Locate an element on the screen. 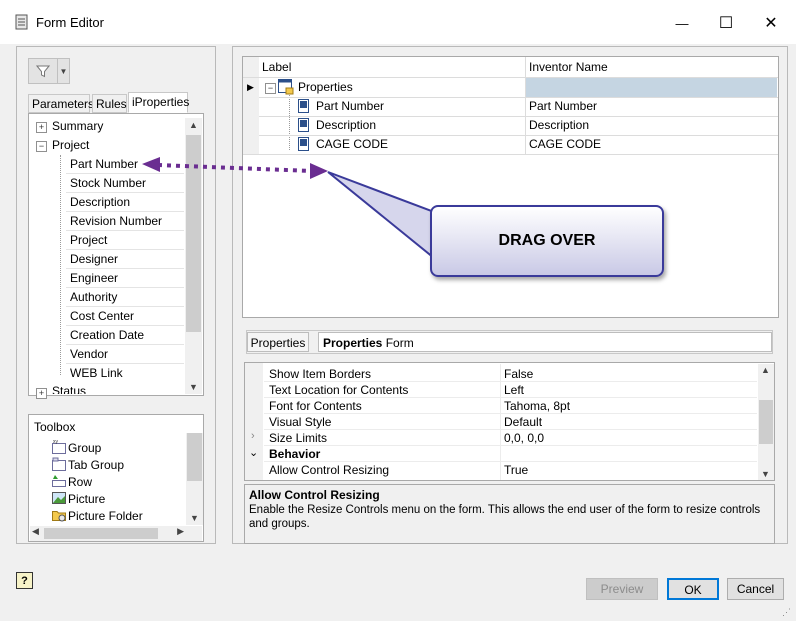 The image size is (796, 621). tree-item-authority: Authority is located at coordinates (93, 297).